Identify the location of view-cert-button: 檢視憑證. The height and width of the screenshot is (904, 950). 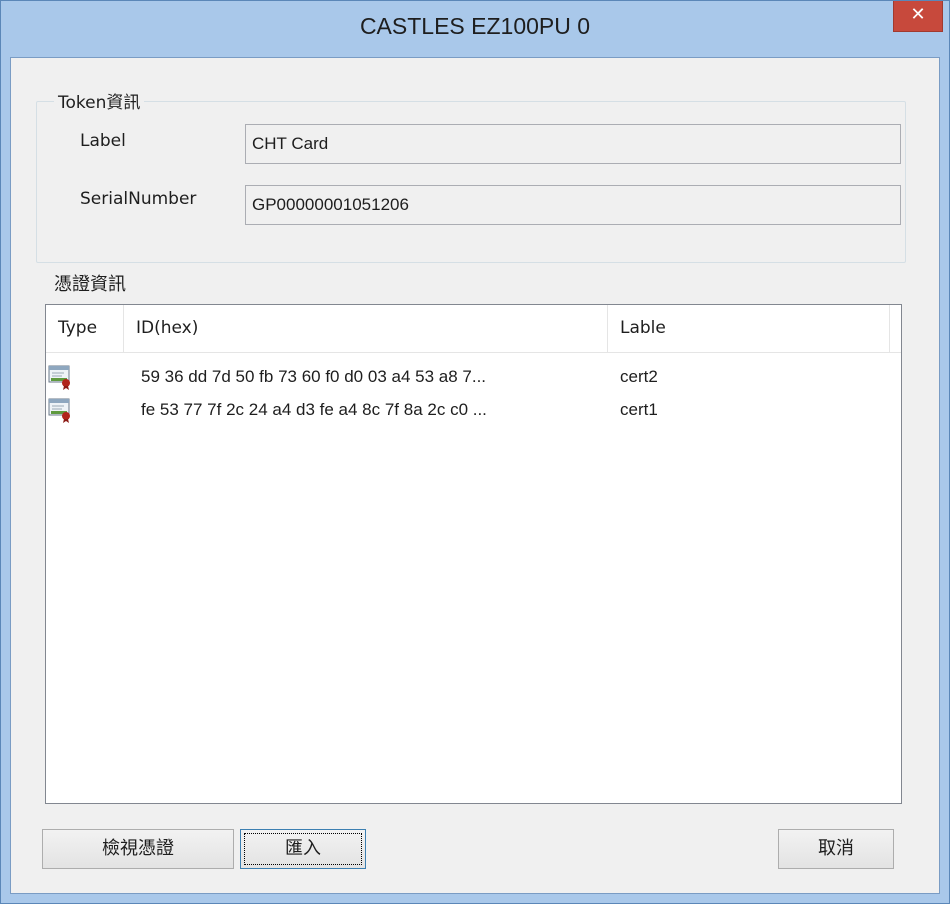
(138, 849).